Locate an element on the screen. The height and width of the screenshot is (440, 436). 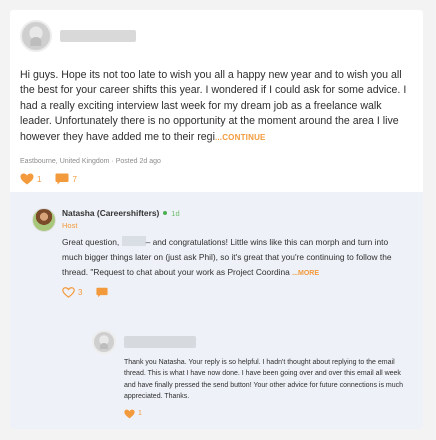
heart-outline-icon is located at coordinates (68, 292).